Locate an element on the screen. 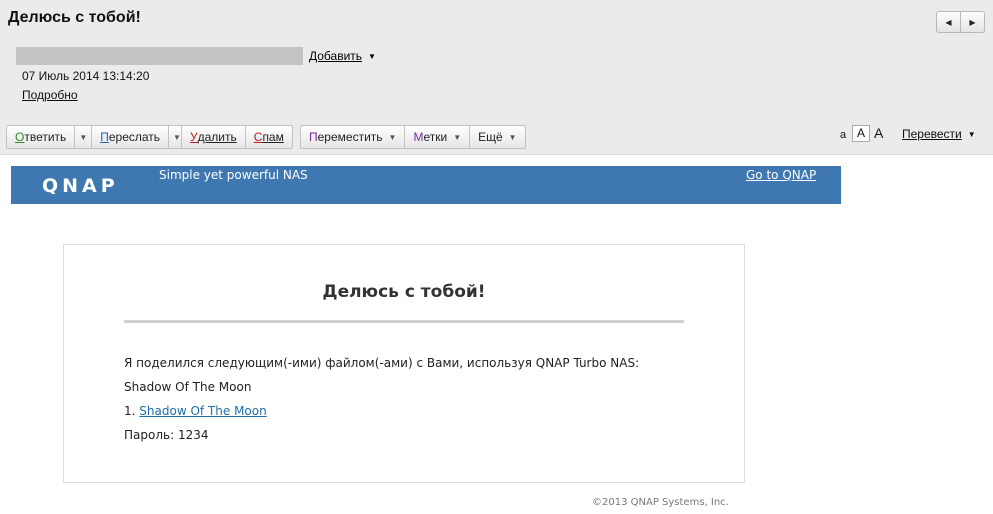 The image size is (993, 514). reply-forward-group: Ответить ▼ Переслать ▼ is located at coordinates (96, 137).